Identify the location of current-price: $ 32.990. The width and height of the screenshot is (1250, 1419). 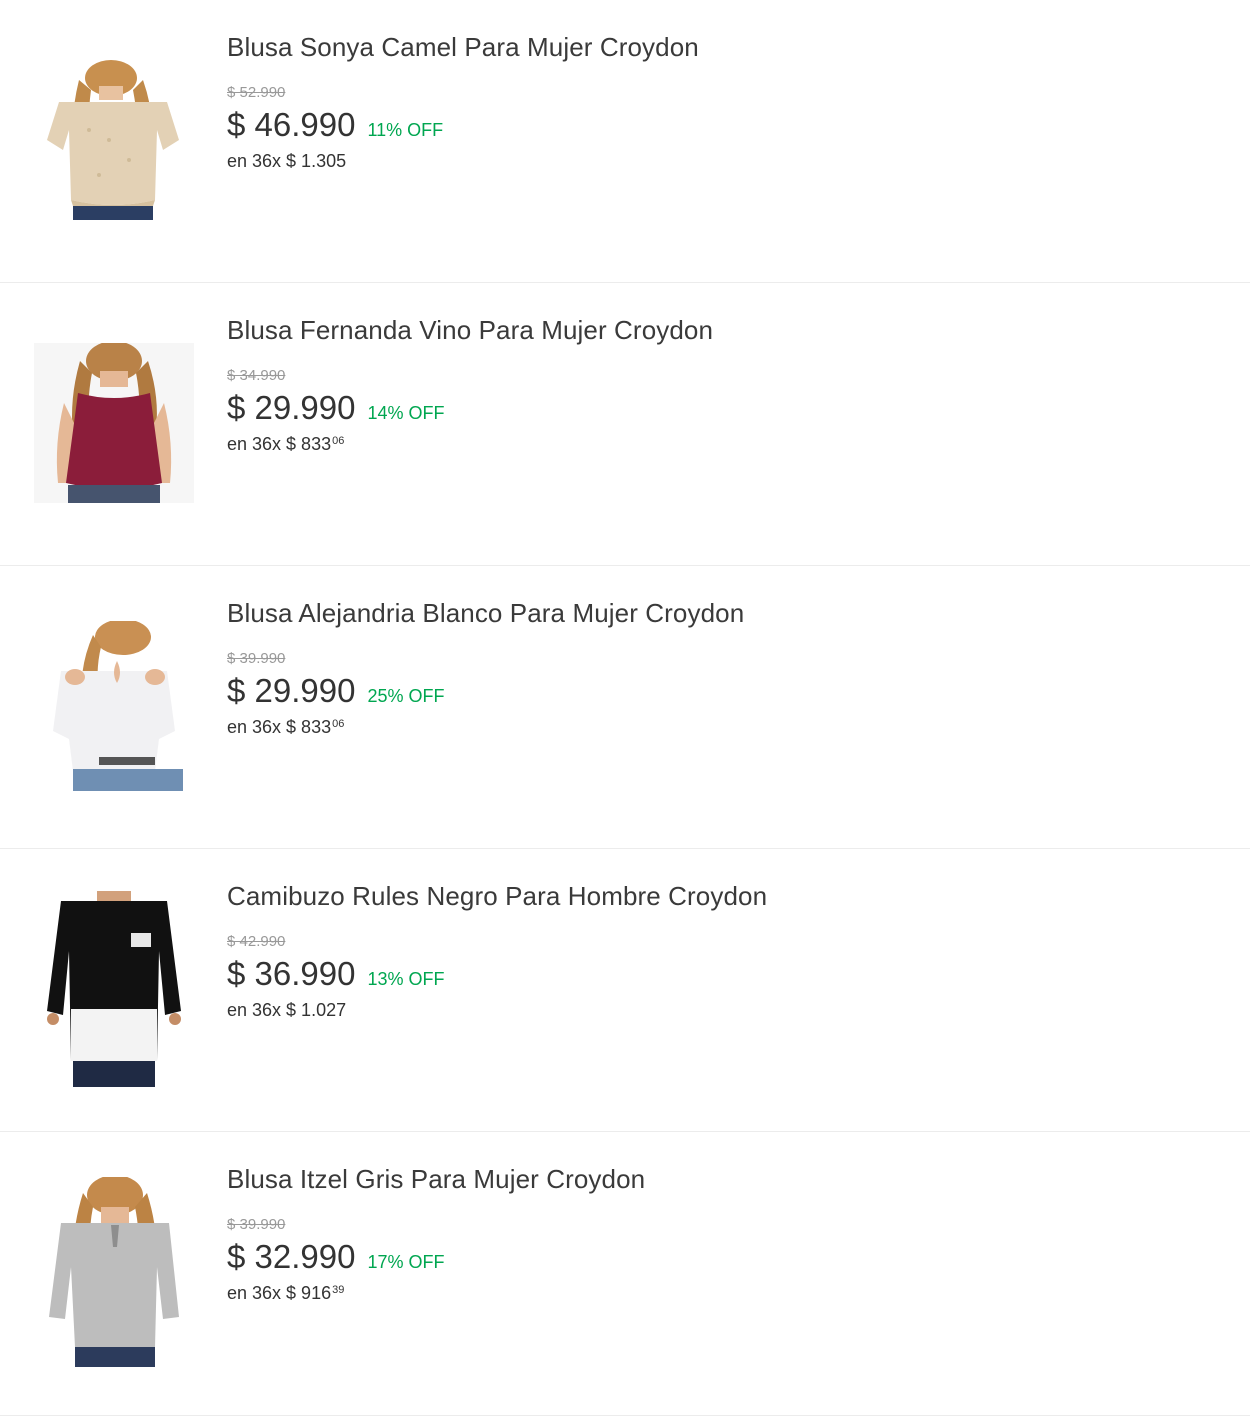
(291, 1256).